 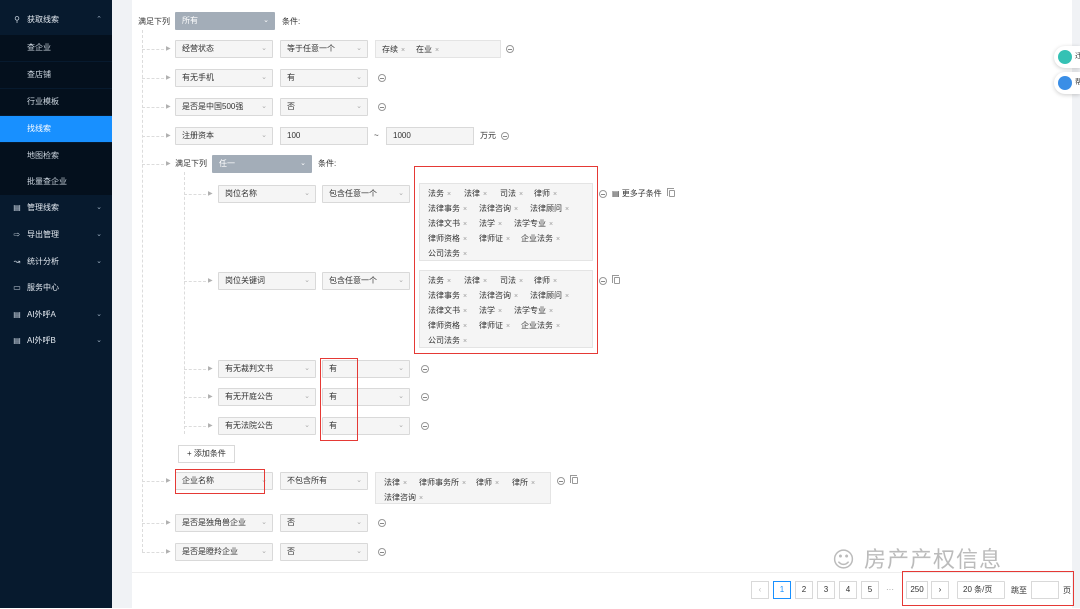 I want to click on chart-icon: ↝, so click(x=17, y=261).